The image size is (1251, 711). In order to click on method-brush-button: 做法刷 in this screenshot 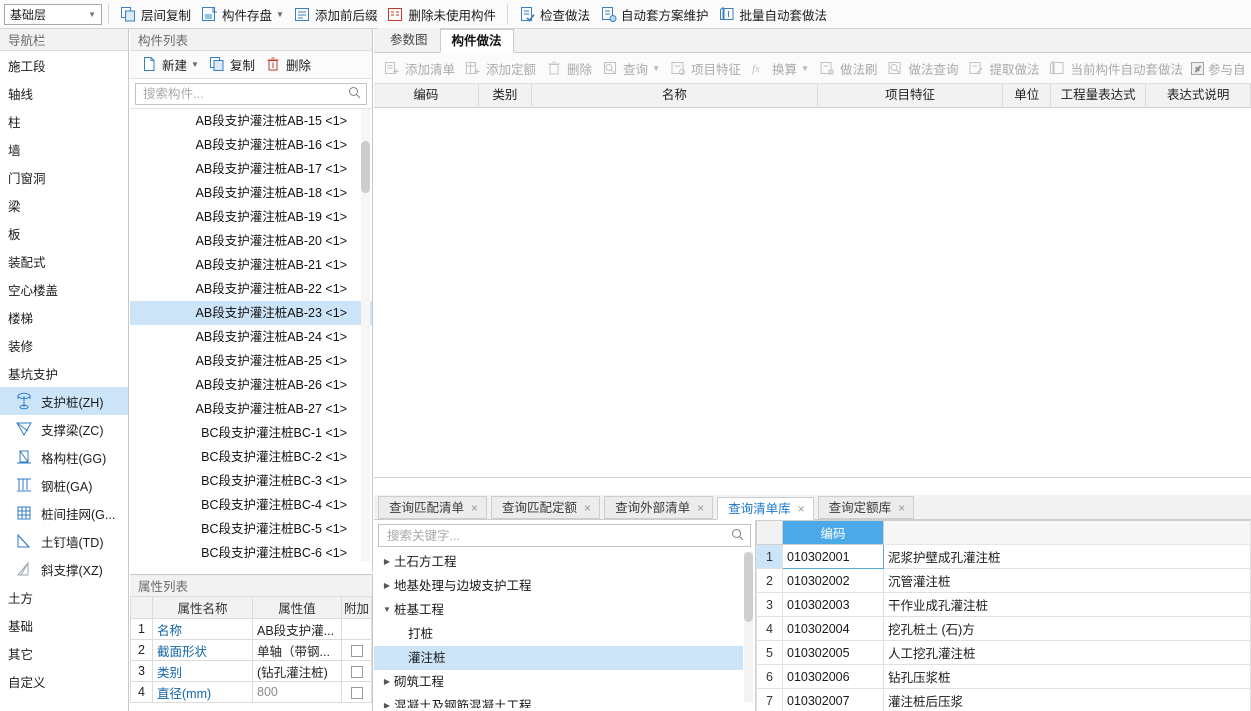, I will do `click(848, 68)`.